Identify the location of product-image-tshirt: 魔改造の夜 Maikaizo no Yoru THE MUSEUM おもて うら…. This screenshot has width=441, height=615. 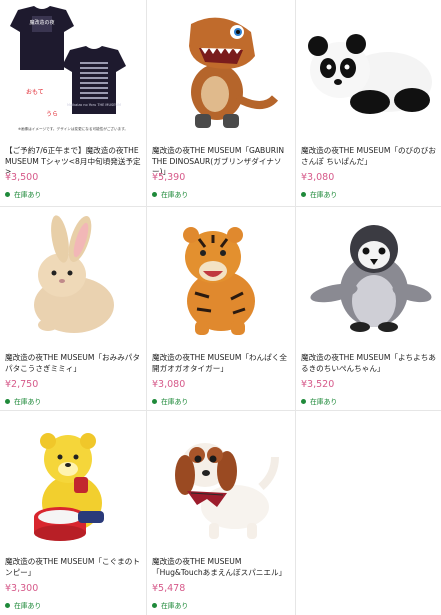
(73, 68).